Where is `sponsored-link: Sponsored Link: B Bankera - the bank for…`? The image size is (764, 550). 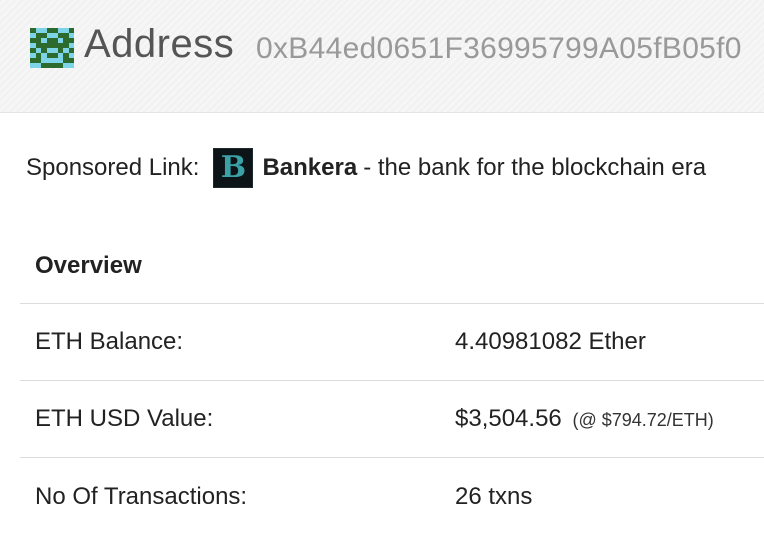
sponsored-link: Sponsored Link: B Bankera - the bank for… is located at coordinates (366, 168).